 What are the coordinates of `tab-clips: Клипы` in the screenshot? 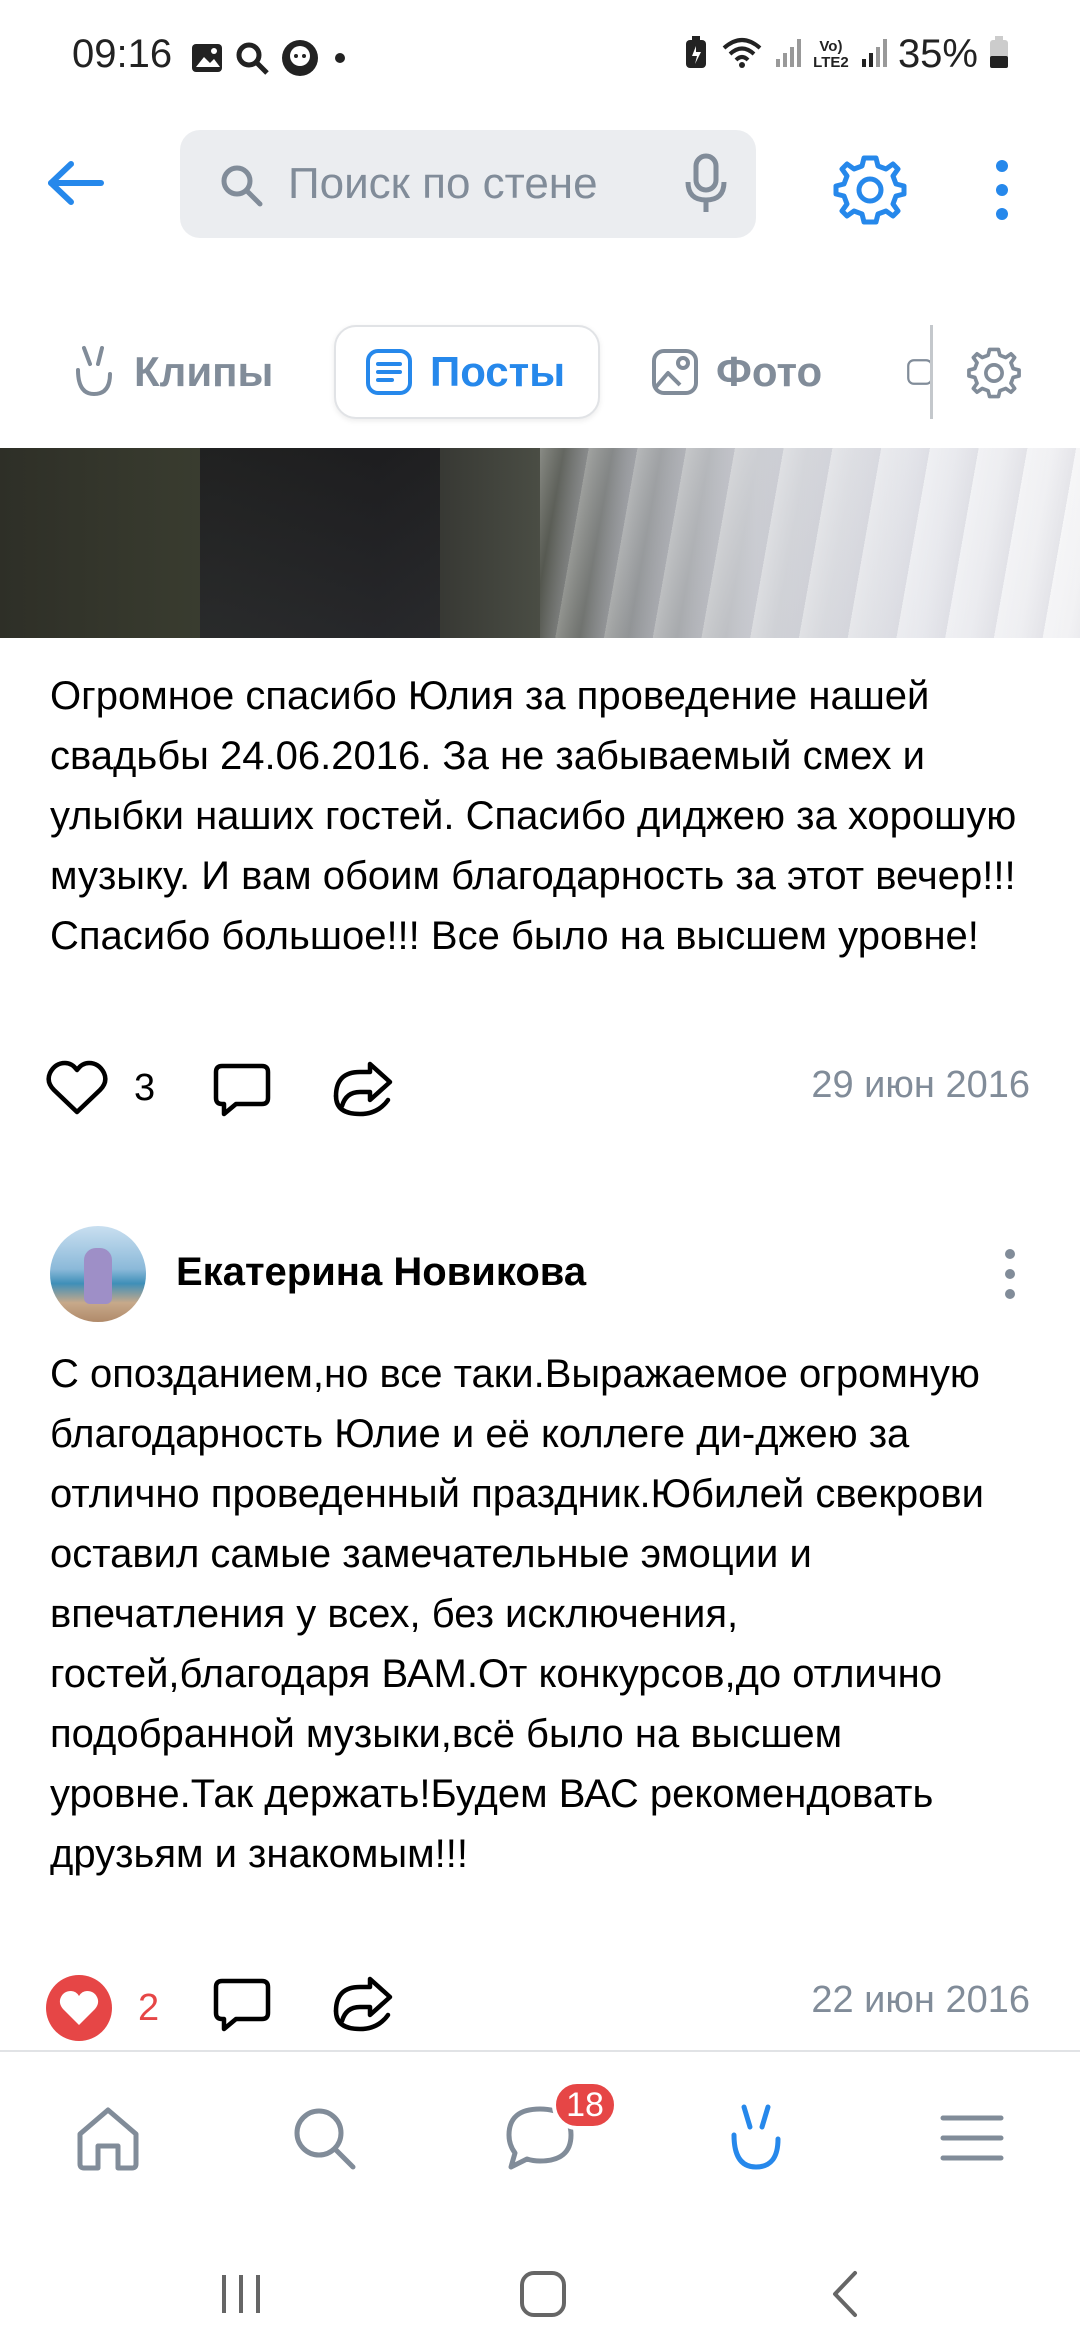 It's located at (171, 372).